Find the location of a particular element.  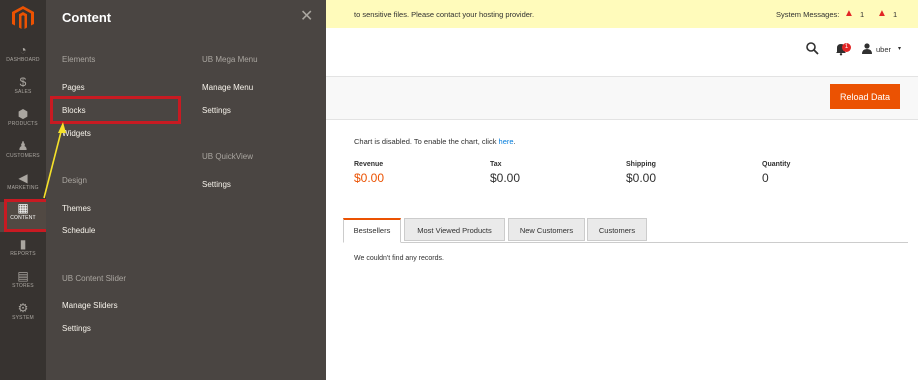

user-icon is located at coordinates (867, 48).